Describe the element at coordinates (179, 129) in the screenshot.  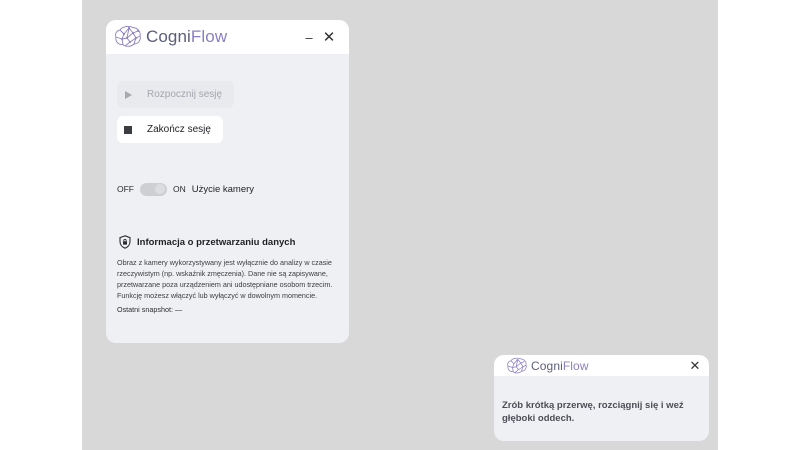
I see `stop-session-label: Zakończ sesję` at that location.